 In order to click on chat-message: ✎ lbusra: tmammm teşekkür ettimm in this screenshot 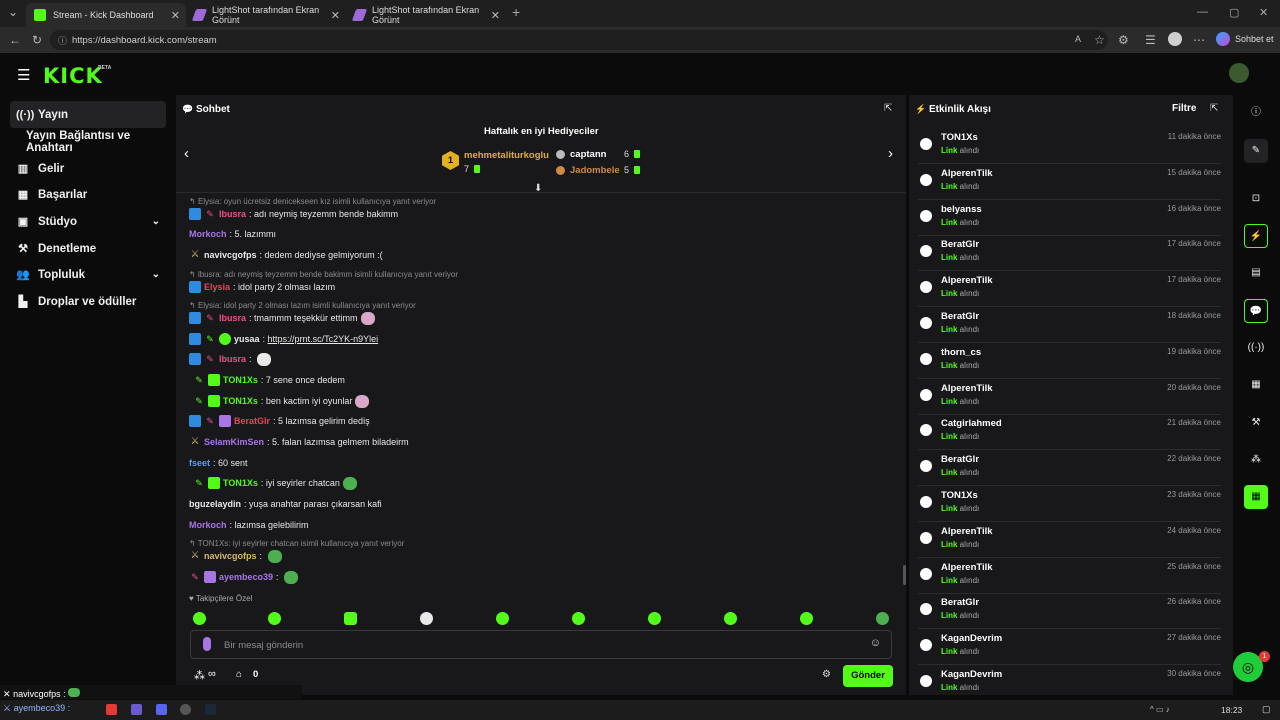, I will do `click(282, 318)`.